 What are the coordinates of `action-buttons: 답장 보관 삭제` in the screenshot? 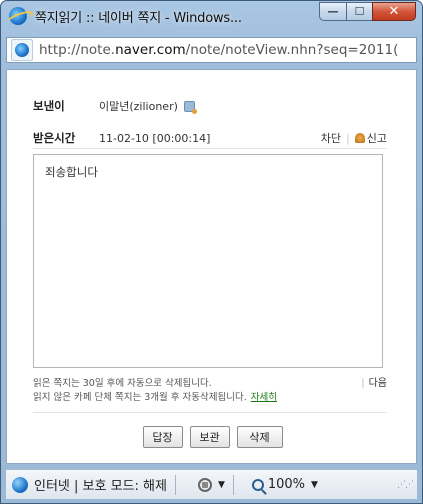 It's located at (212, 437).